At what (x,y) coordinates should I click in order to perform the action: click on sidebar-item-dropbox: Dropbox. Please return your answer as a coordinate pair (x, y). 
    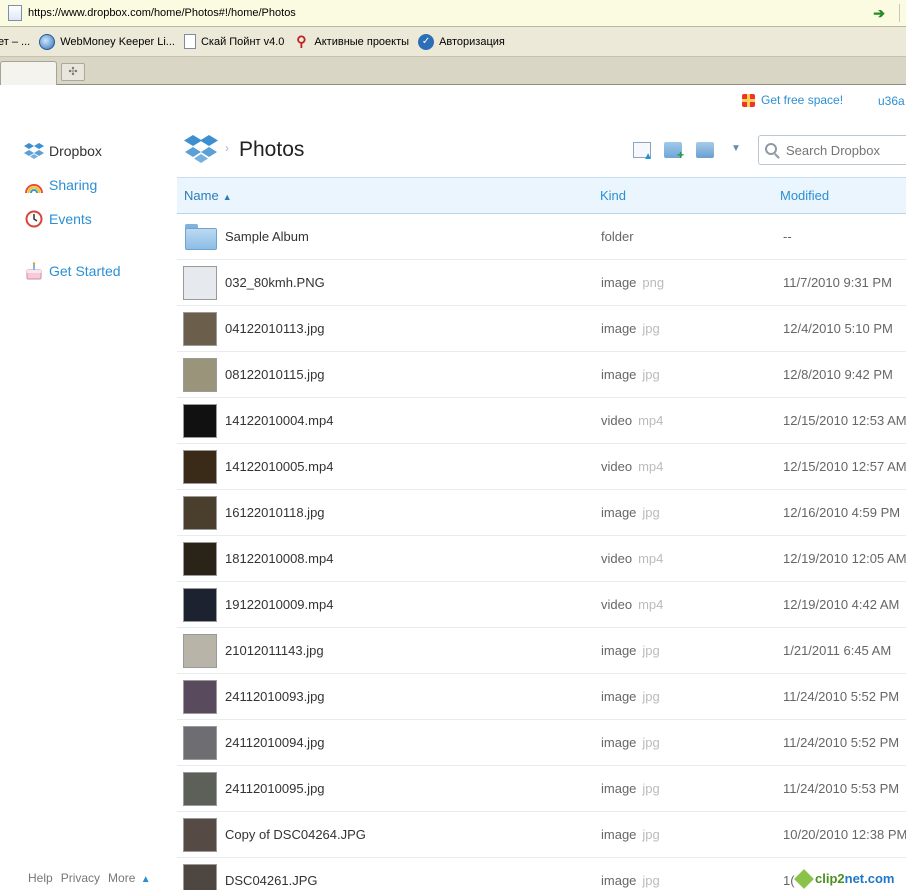
    Looking at the image, I should click on (63, 151).